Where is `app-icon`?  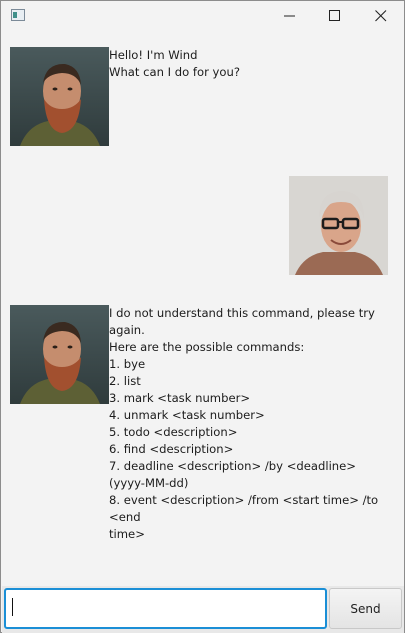 app-icon is located at coordinates (18, 15).